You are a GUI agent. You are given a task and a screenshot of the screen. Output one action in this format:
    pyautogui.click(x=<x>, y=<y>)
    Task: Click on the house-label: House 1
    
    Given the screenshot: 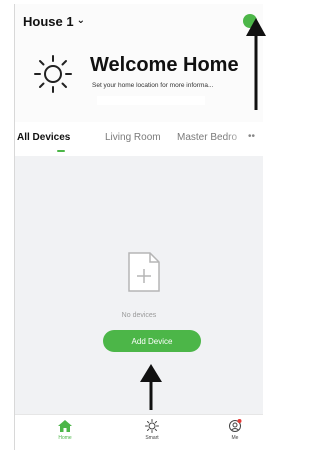 What is the action you would take?
    pyautogui.click(x=48, y=21)
    